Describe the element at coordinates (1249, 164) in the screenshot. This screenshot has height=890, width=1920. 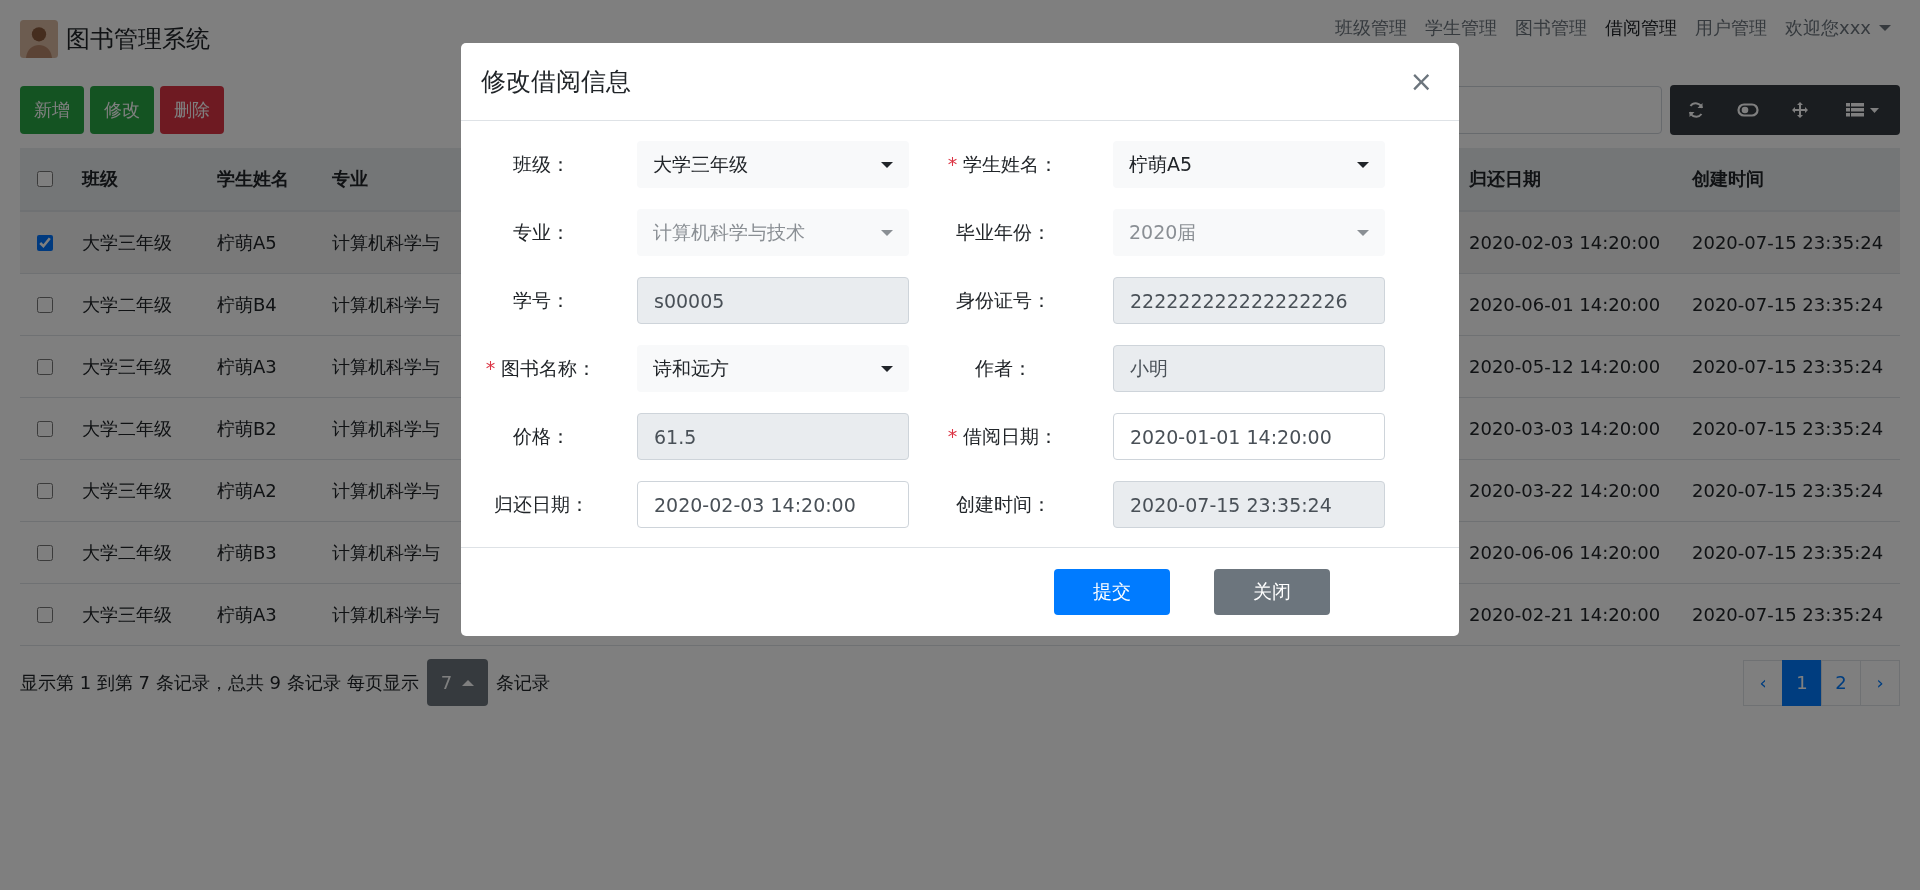
I see `dropdown: 柠萌A5` at that location.